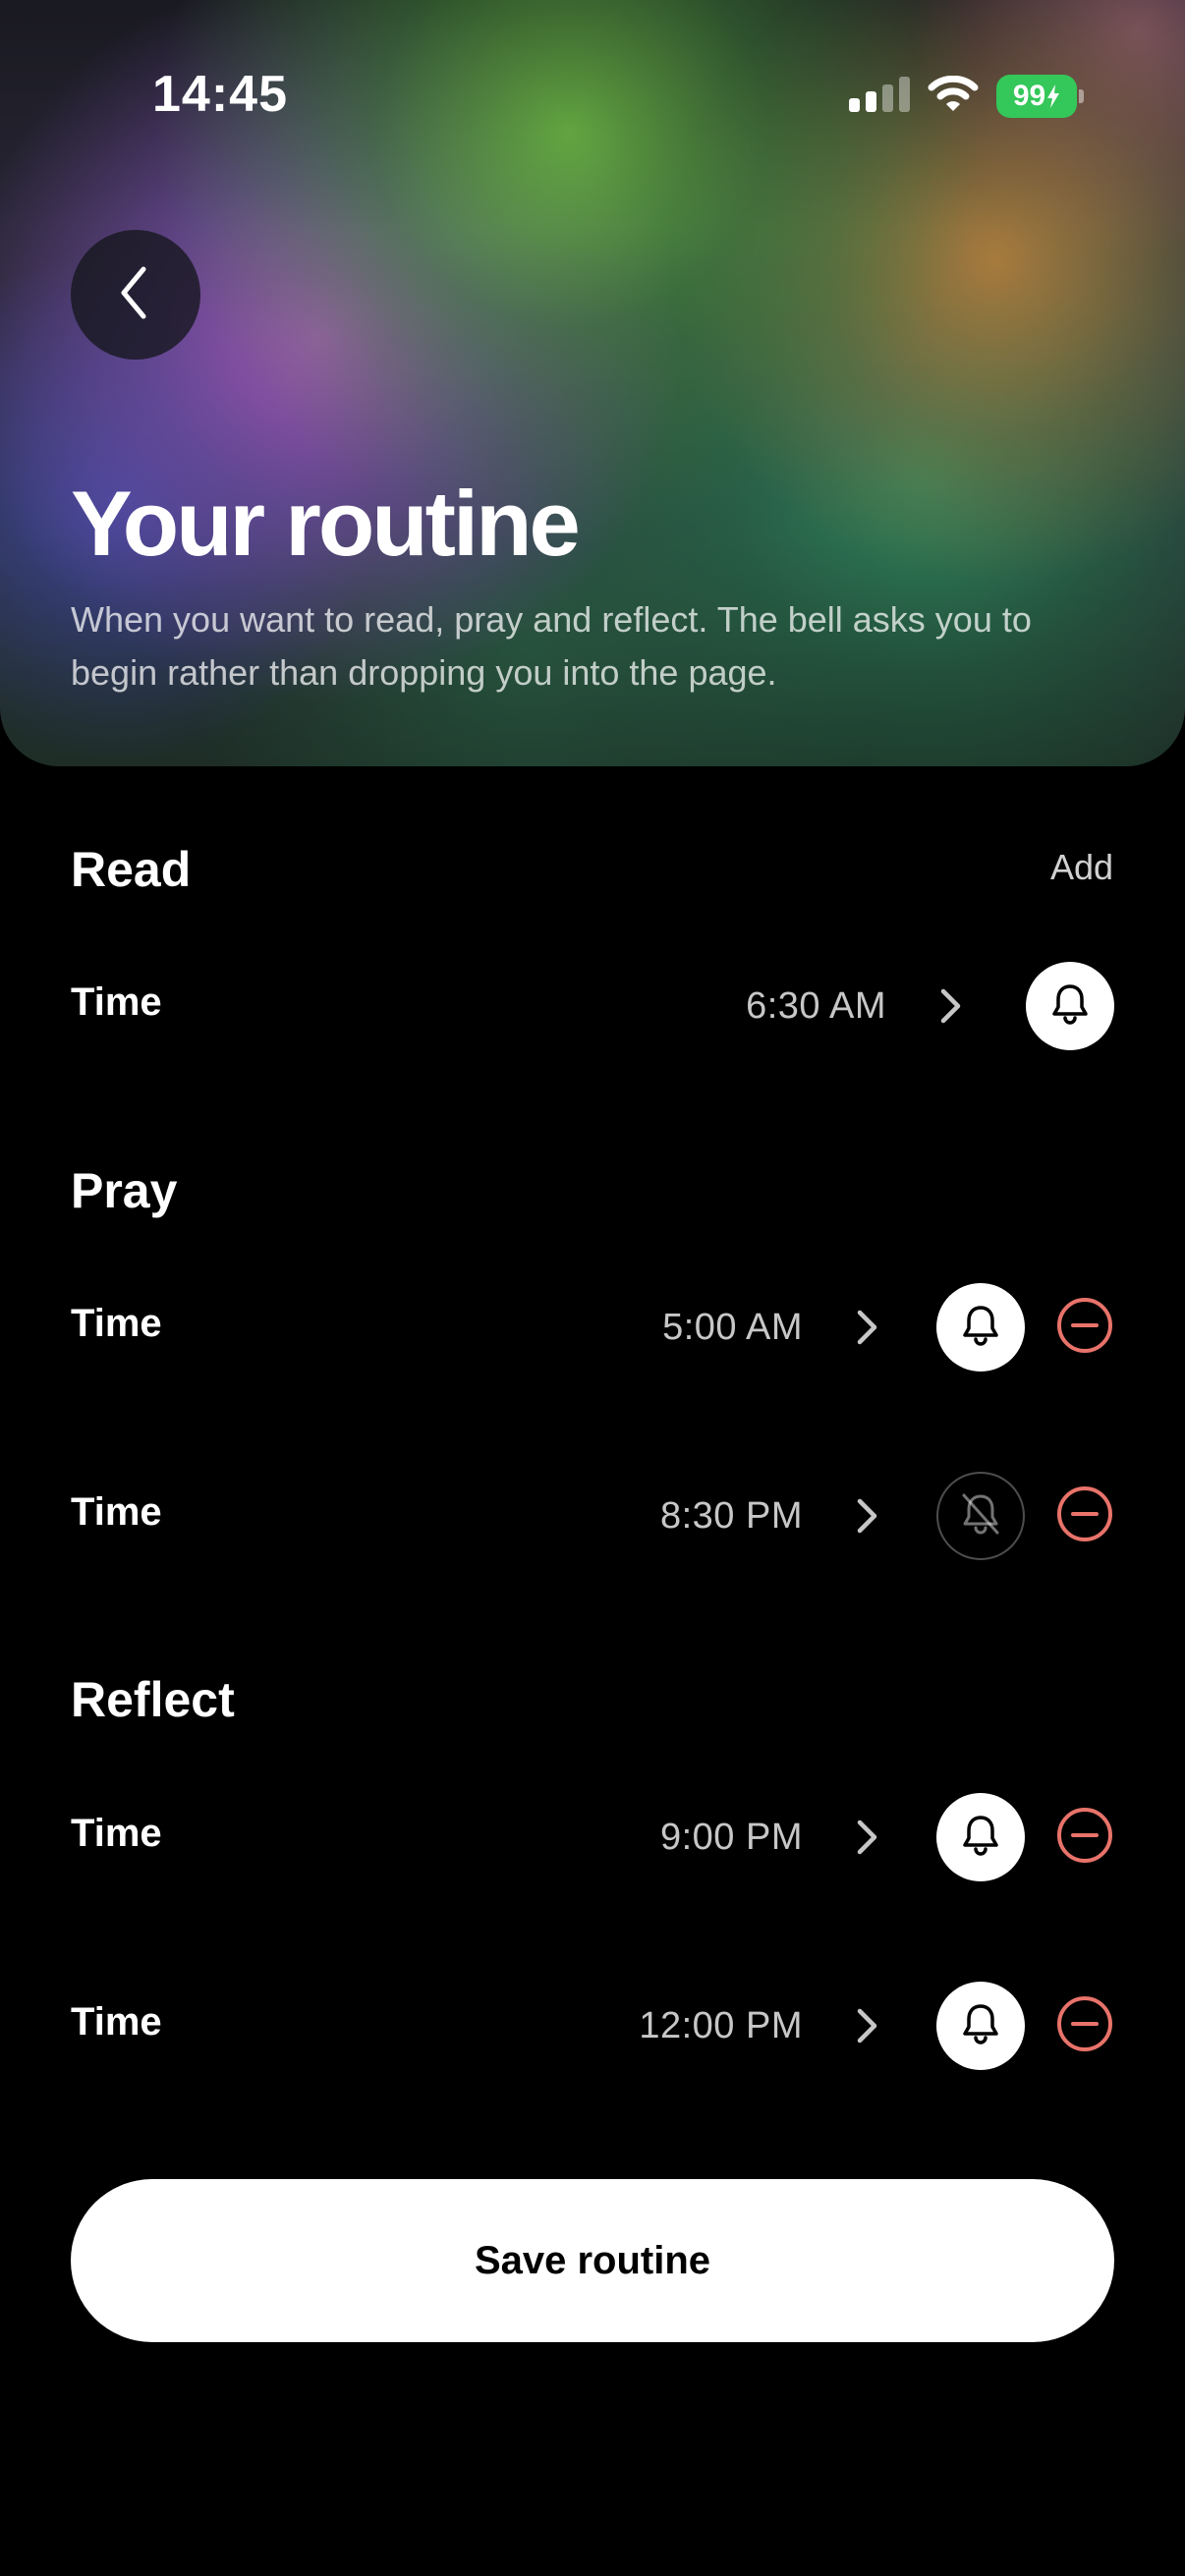  What do you see at coordinates (1081, 96) in the screenshot?
I see `battery-cap` at bounding box center [1081, 96].